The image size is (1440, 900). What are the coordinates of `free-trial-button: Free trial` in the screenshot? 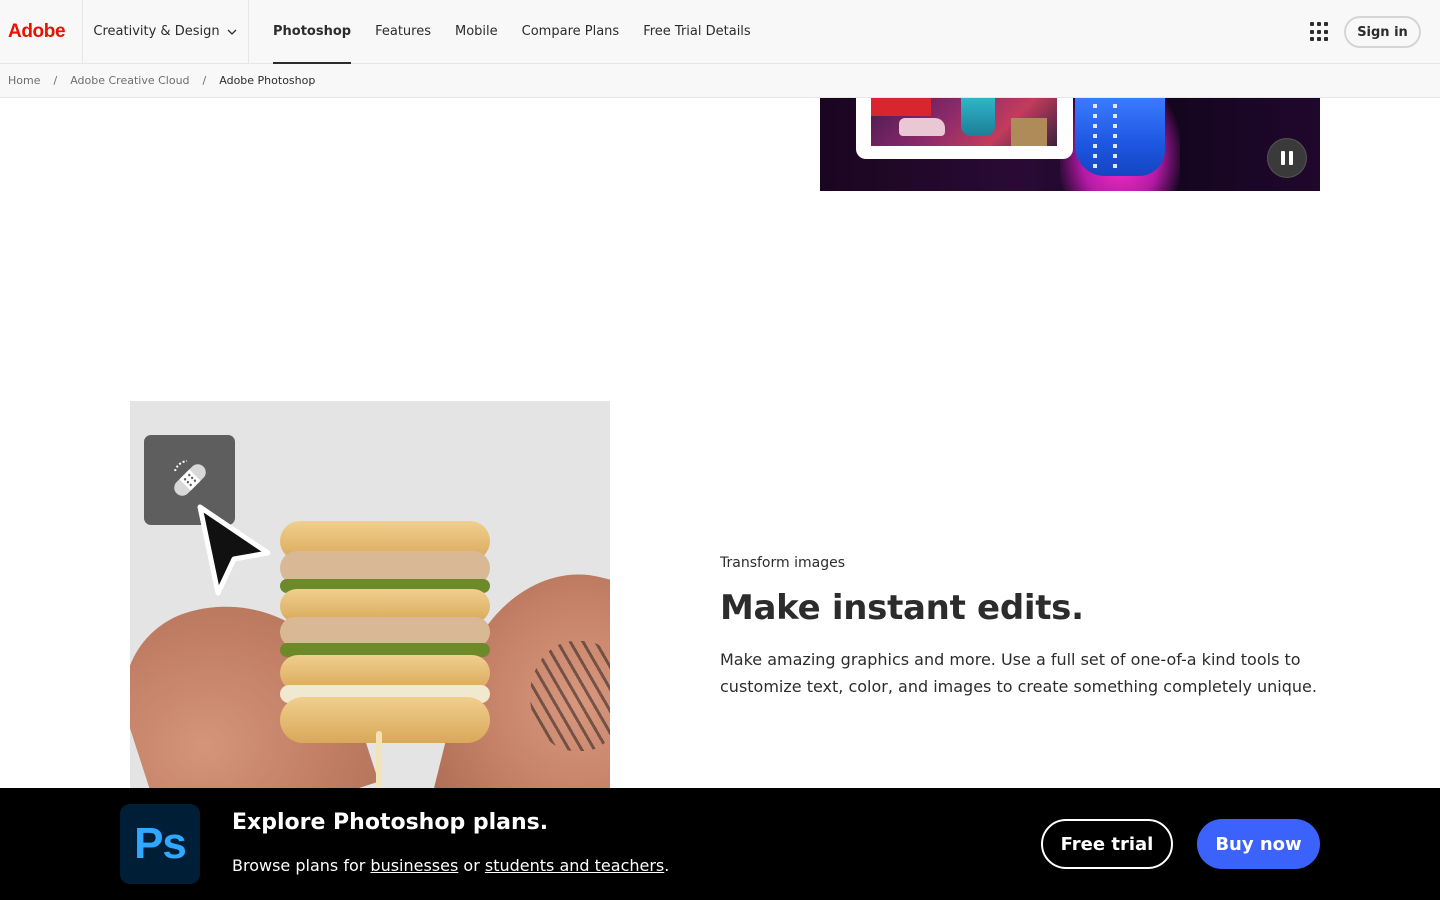 It's located at (1107, 844).